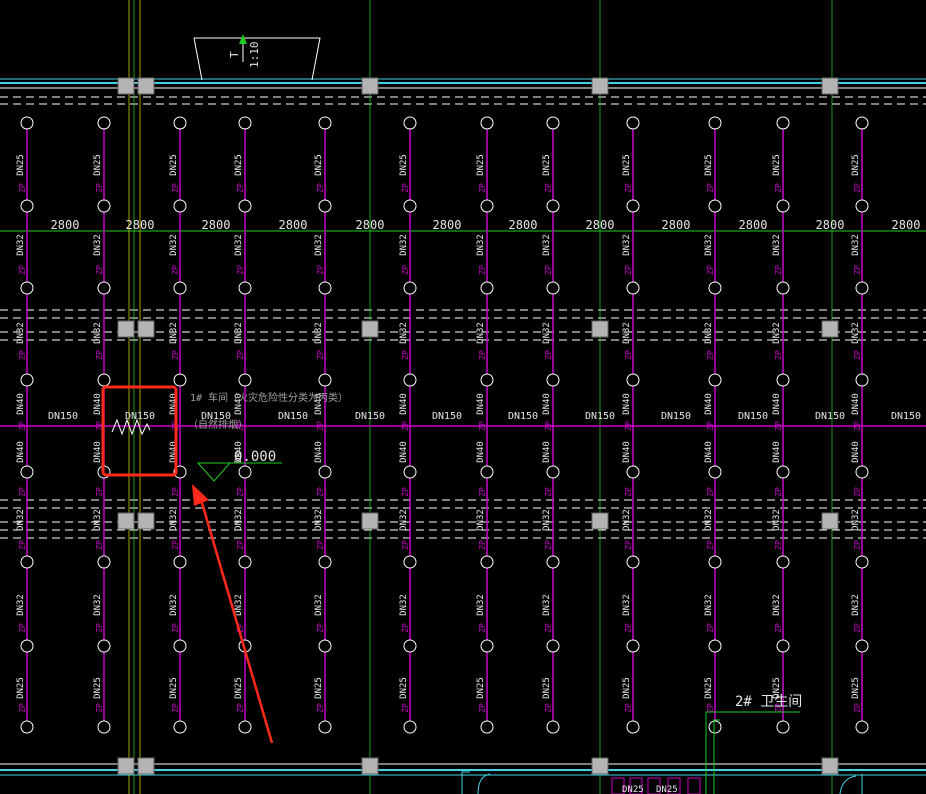 This screenshot has height=794, width=926. Describe the element at coordinates (218, 424) in the screenshot. I see `room-smoke-note: （自然排烟）` at that location.